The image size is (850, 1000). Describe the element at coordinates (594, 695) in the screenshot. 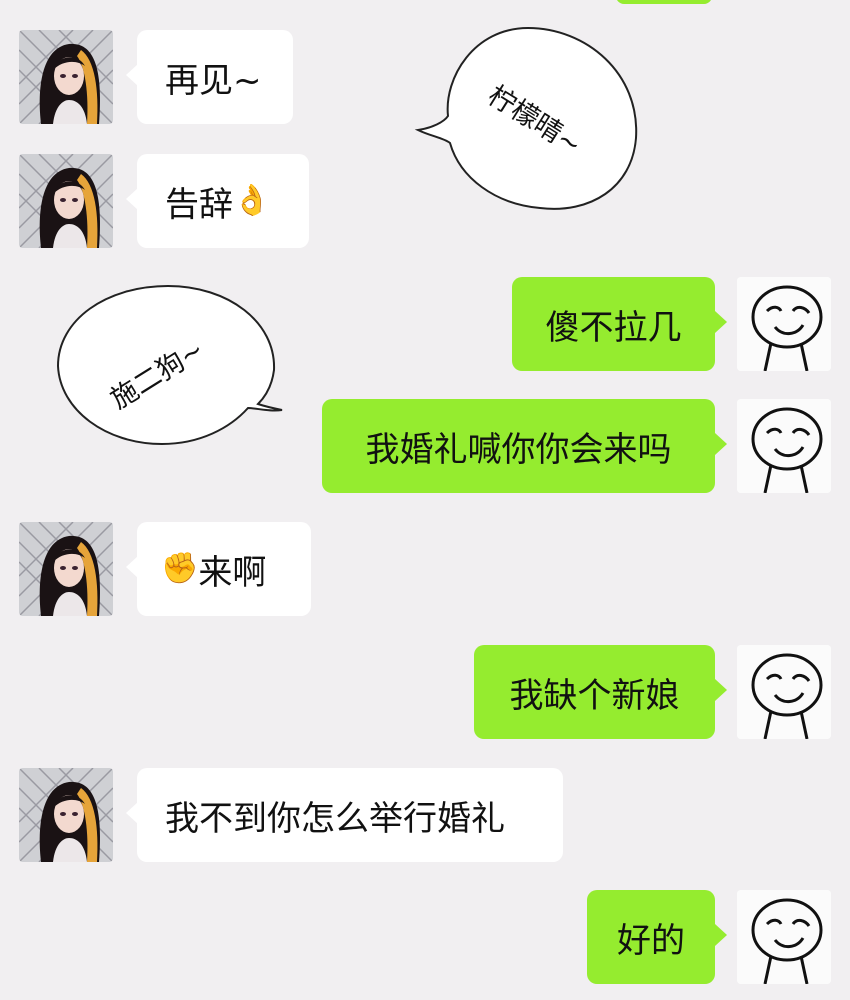

I see `message-text: 我缺个新娘` at that location.